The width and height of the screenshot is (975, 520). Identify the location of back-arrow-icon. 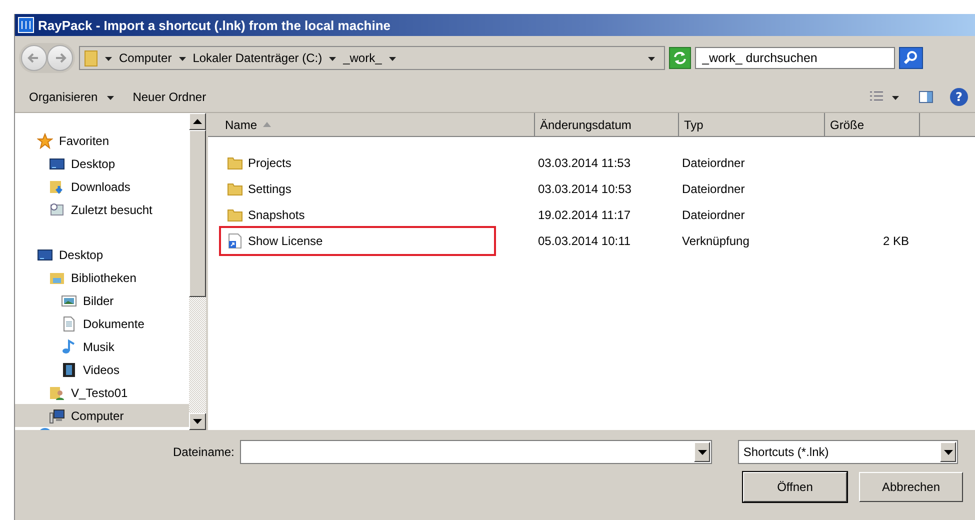
(34, 58).